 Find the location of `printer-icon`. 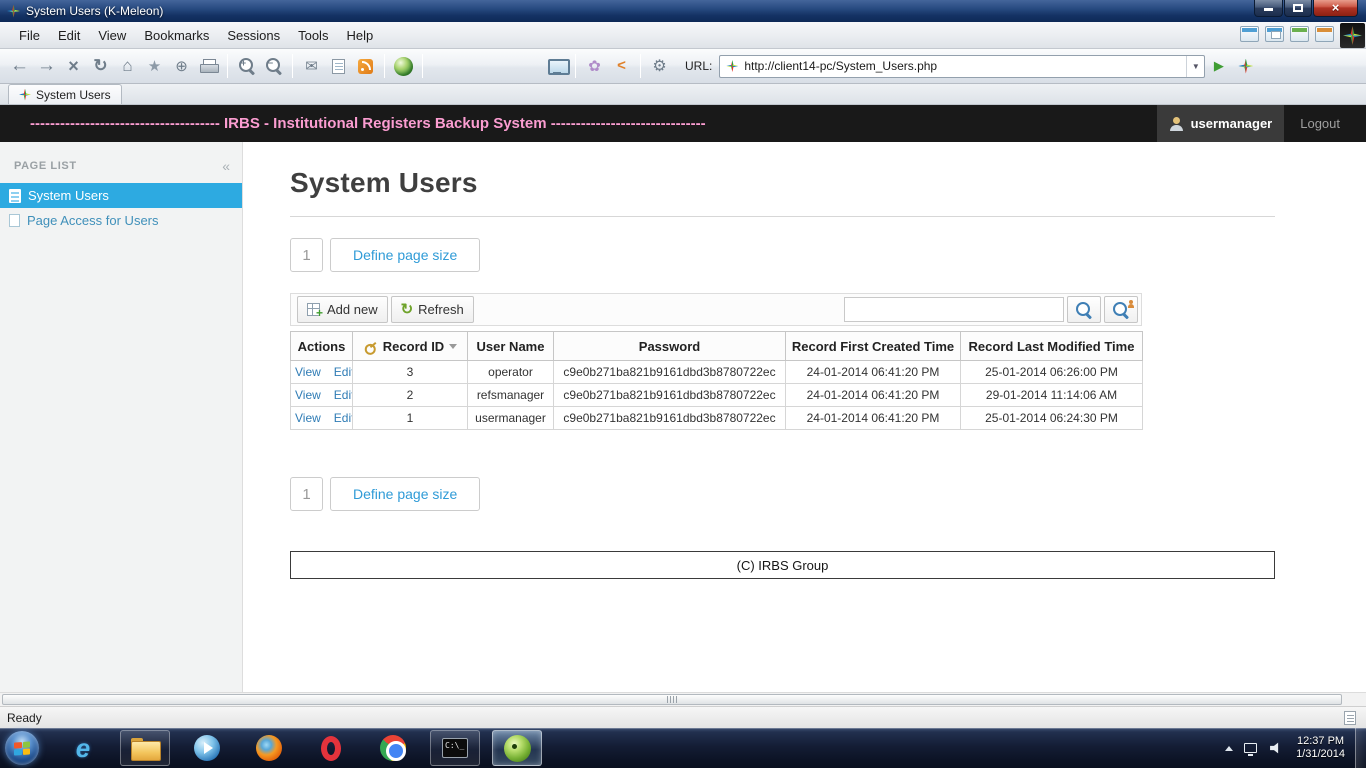

printer-icon is located at coordinates (209, 66).